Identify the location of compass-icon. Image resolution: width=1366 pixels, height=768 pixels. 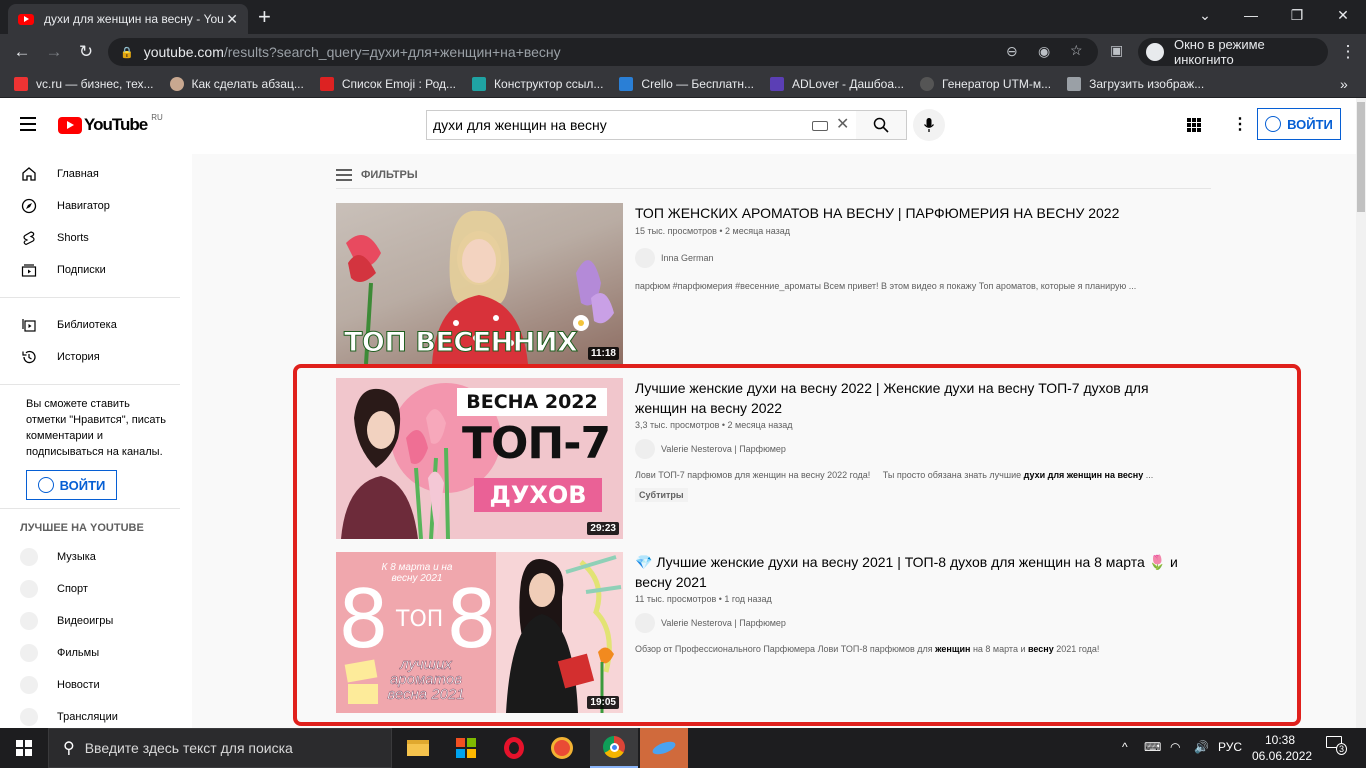
(29, 206).